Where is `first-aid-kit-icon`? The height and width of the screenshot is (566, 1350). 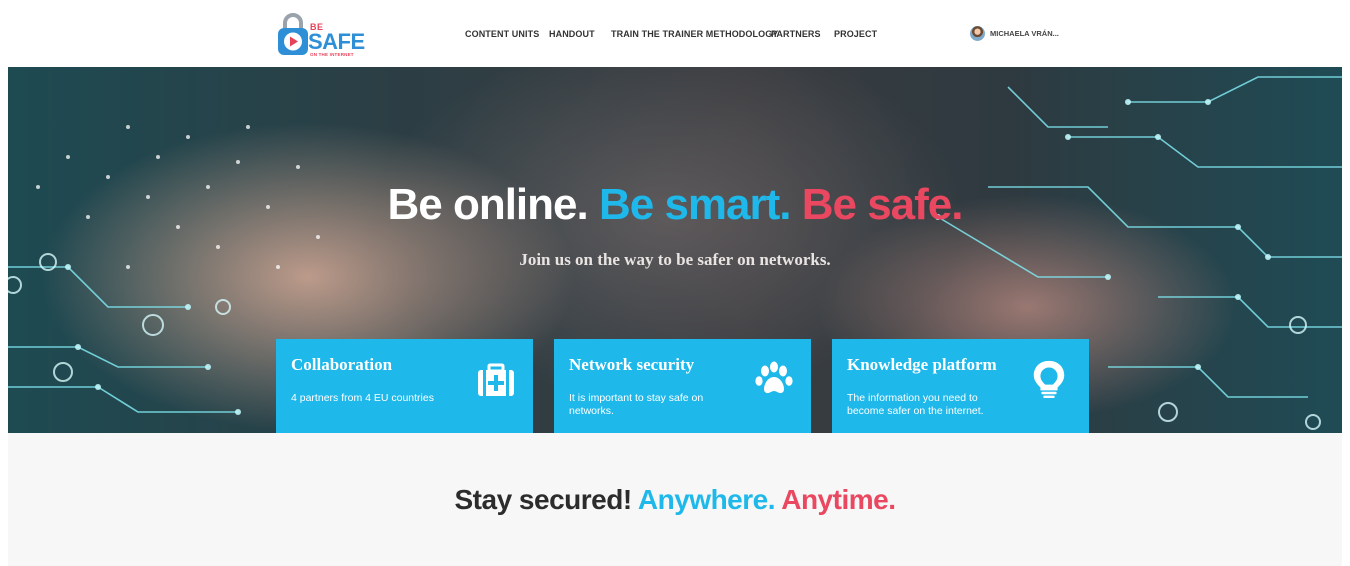
first-aid-kit-icon is located at coordinates (496, 379).